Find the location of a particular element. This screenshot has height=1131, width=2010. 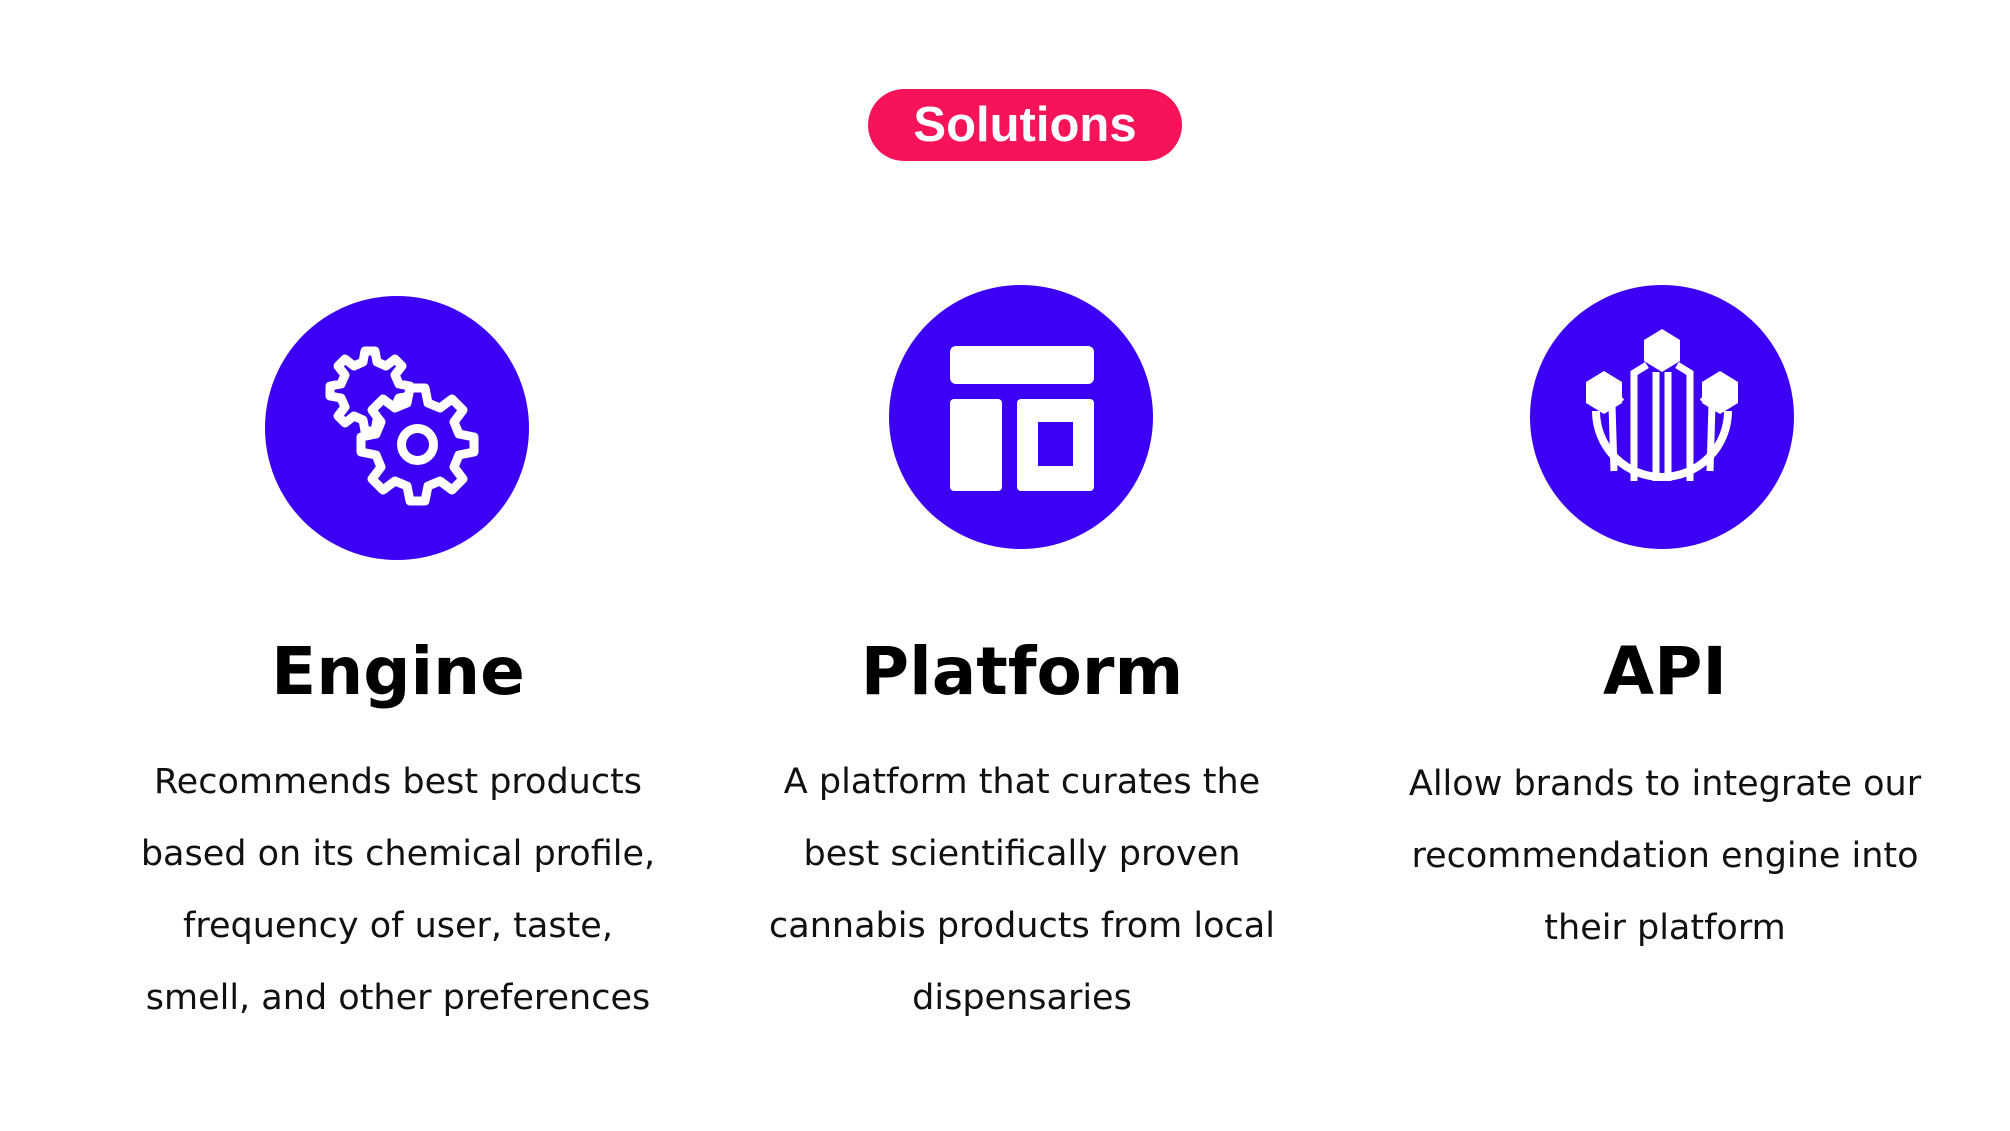

description-line: dispensaries is located at coordinates (1022, 998).